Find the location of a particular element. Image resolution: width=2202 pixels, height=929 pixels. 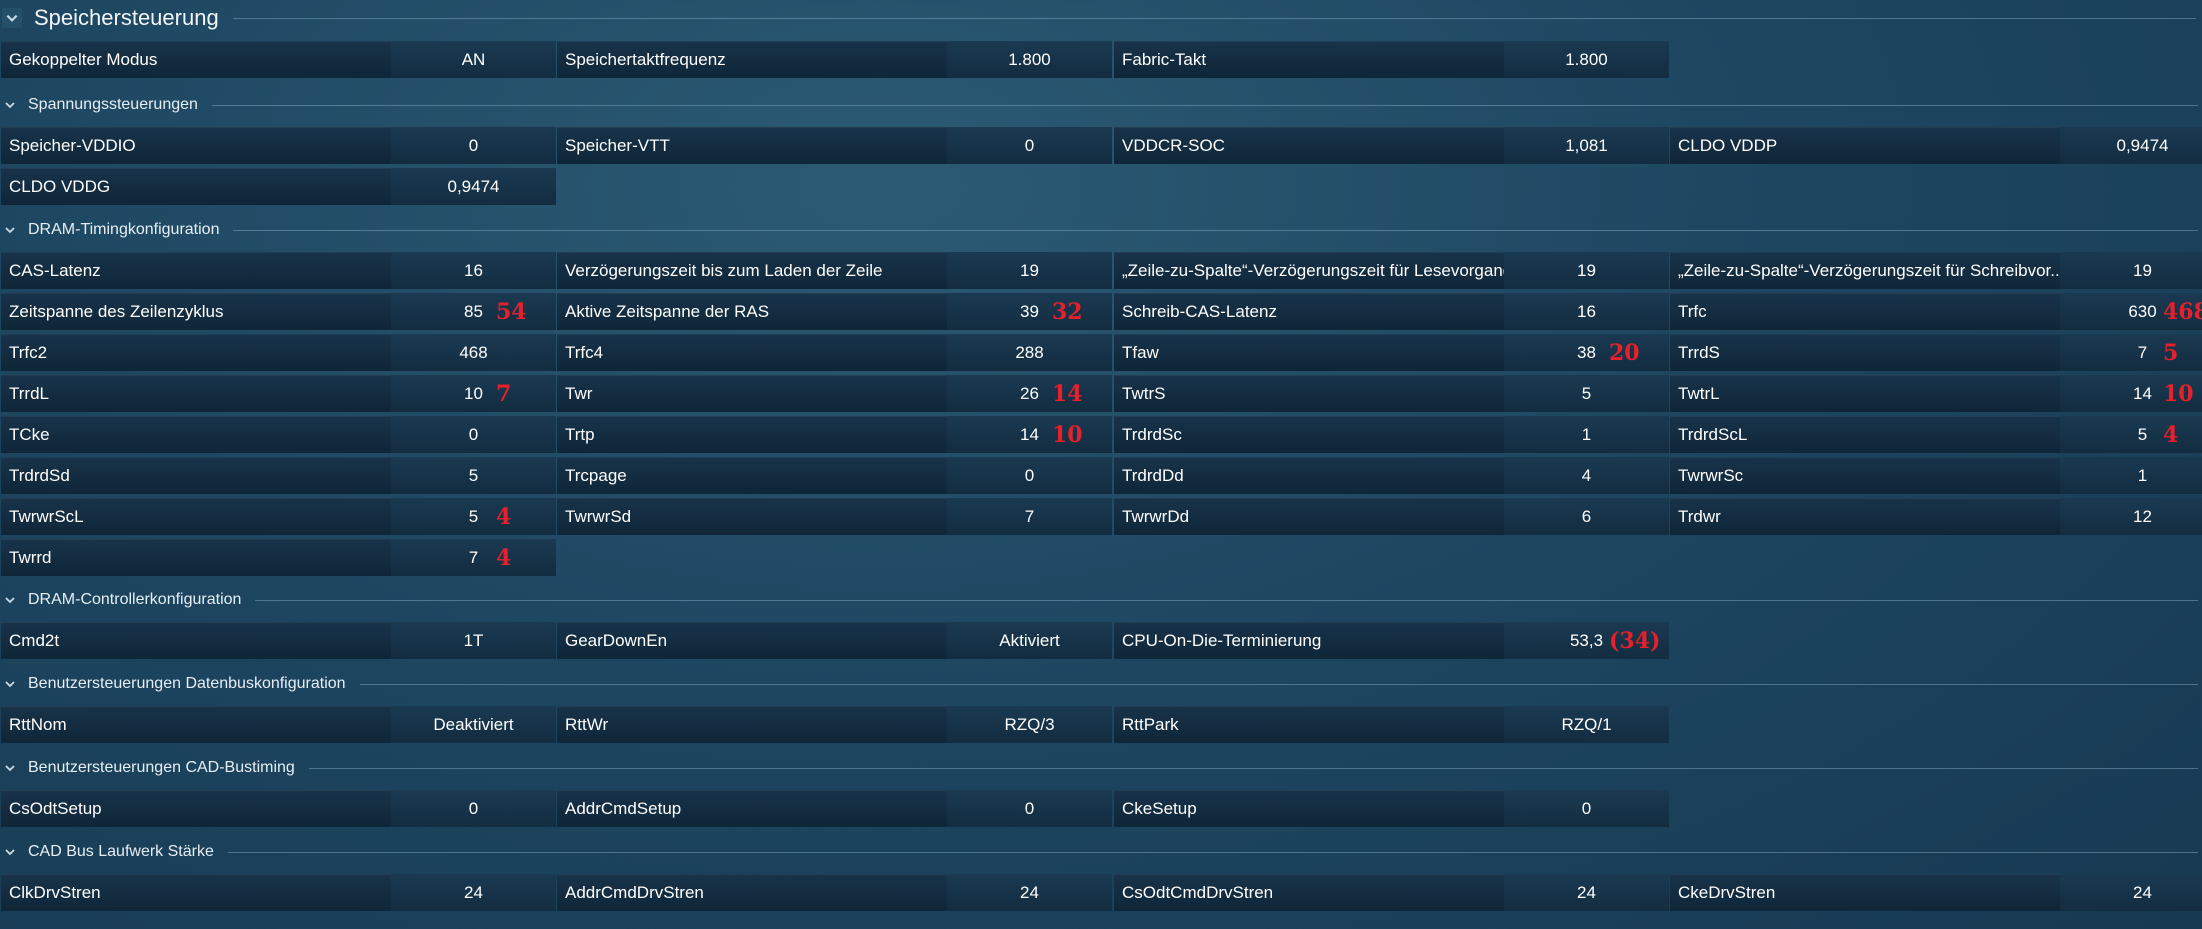

setting-row: TwtrL 14 10 is located at coordinates (1936, 393).